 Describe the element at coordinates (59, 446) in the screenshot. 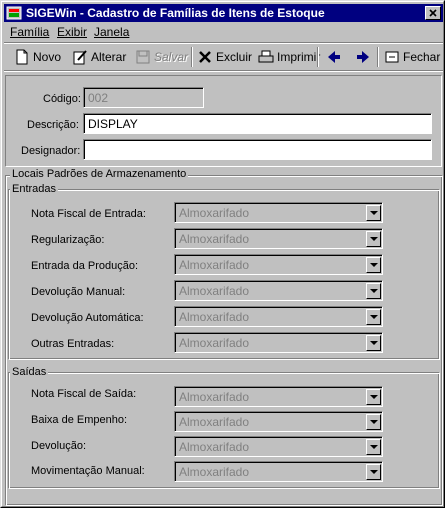

I see `devolucao-label: Devolução:` at that location.